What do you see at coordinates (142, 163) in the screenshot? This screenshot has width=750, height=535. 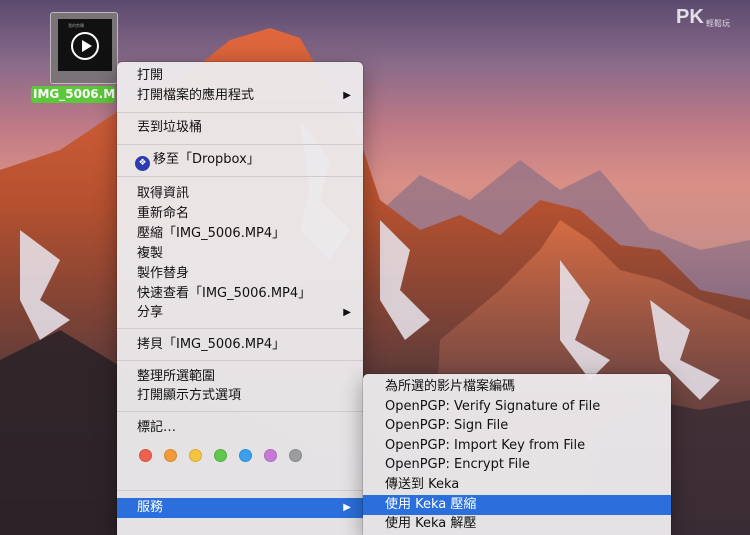 I see `dropbox-icon: ❖` at bounding box center [142, 163].